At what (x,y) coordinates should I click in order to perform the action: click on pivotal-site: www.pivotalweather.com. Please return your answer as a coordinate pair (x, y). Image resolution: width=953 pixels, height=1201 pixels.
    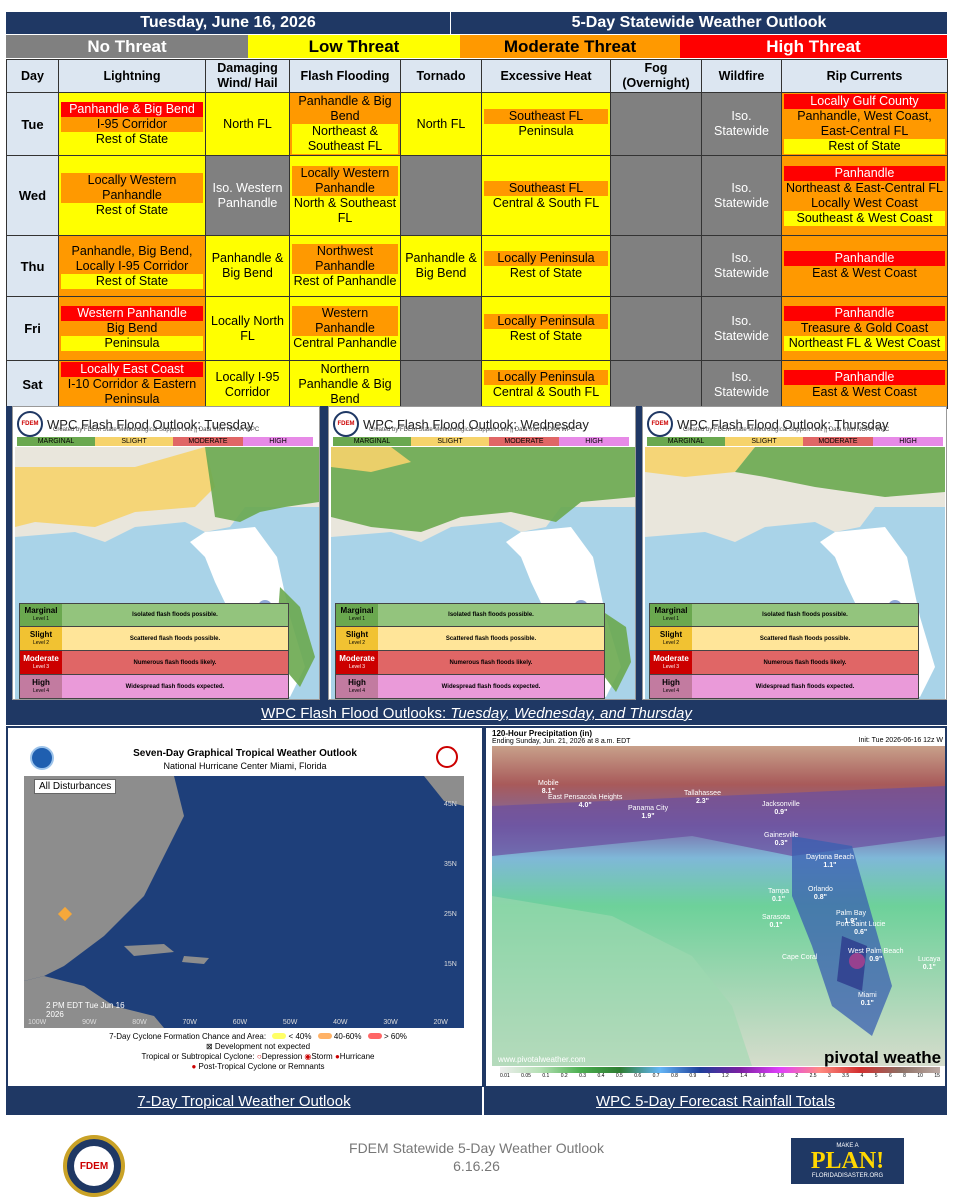
    Looking at the image, I should click on (542, 1059).